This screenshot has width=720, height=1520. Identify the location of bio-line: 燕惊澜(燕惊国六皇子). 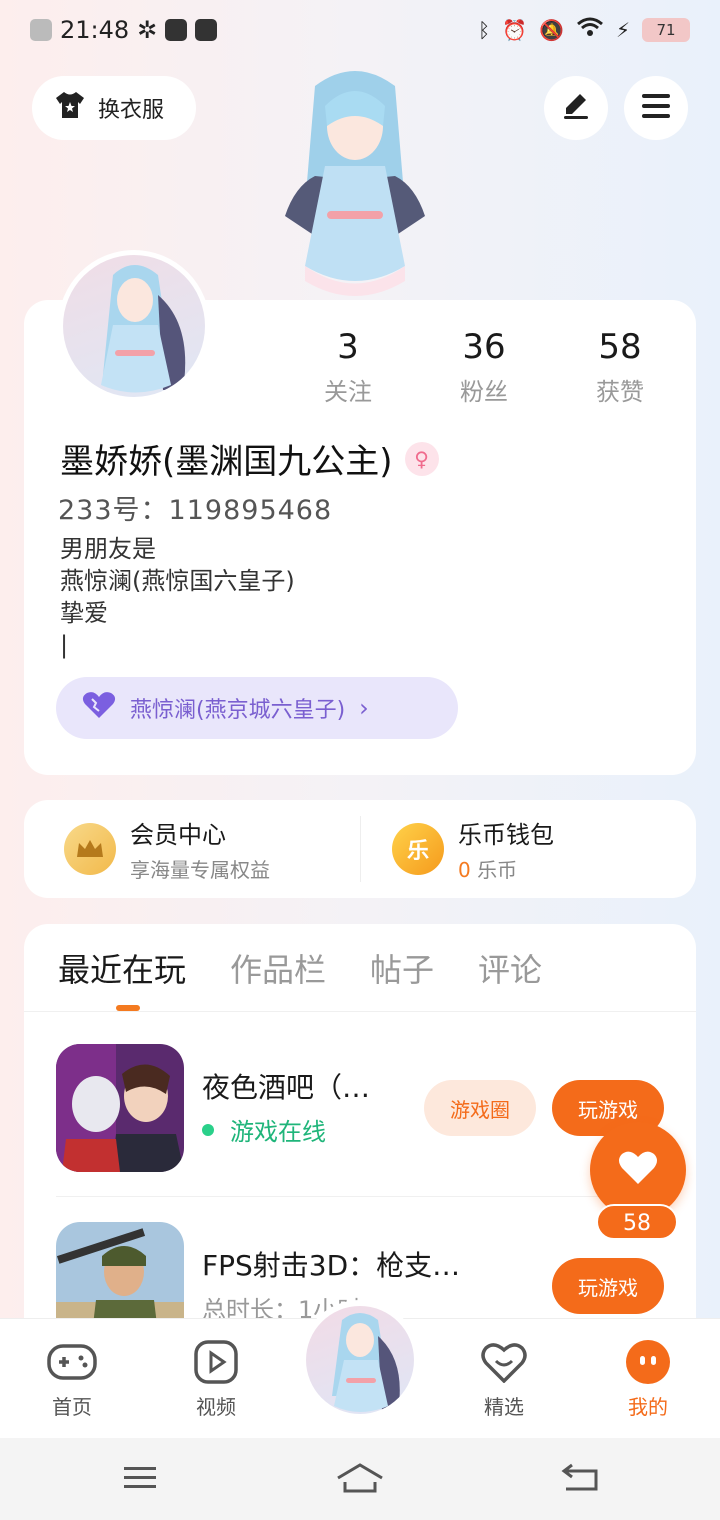
(177, 581).